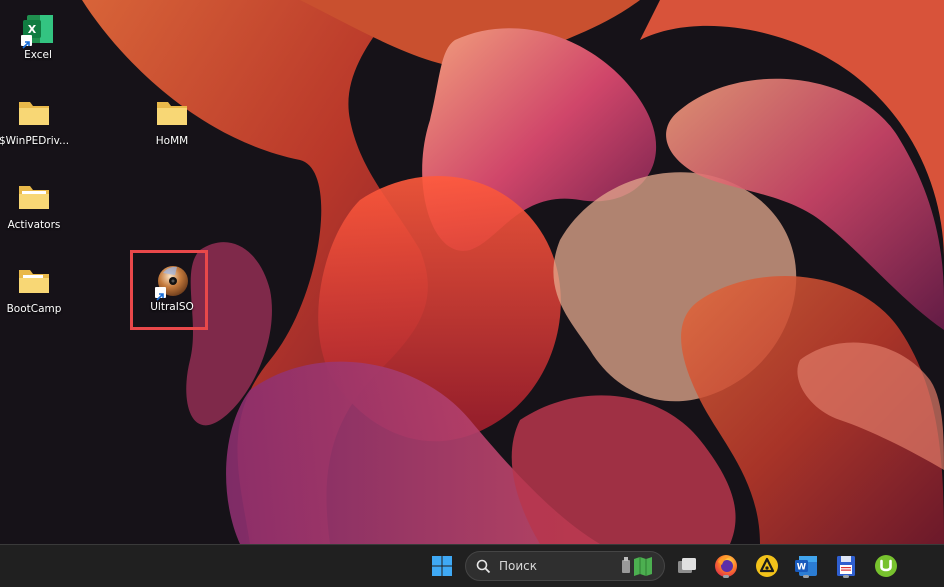 The height and width of the screenshot is (587, 944). I want to click on aimp-button, so click(767, 566).